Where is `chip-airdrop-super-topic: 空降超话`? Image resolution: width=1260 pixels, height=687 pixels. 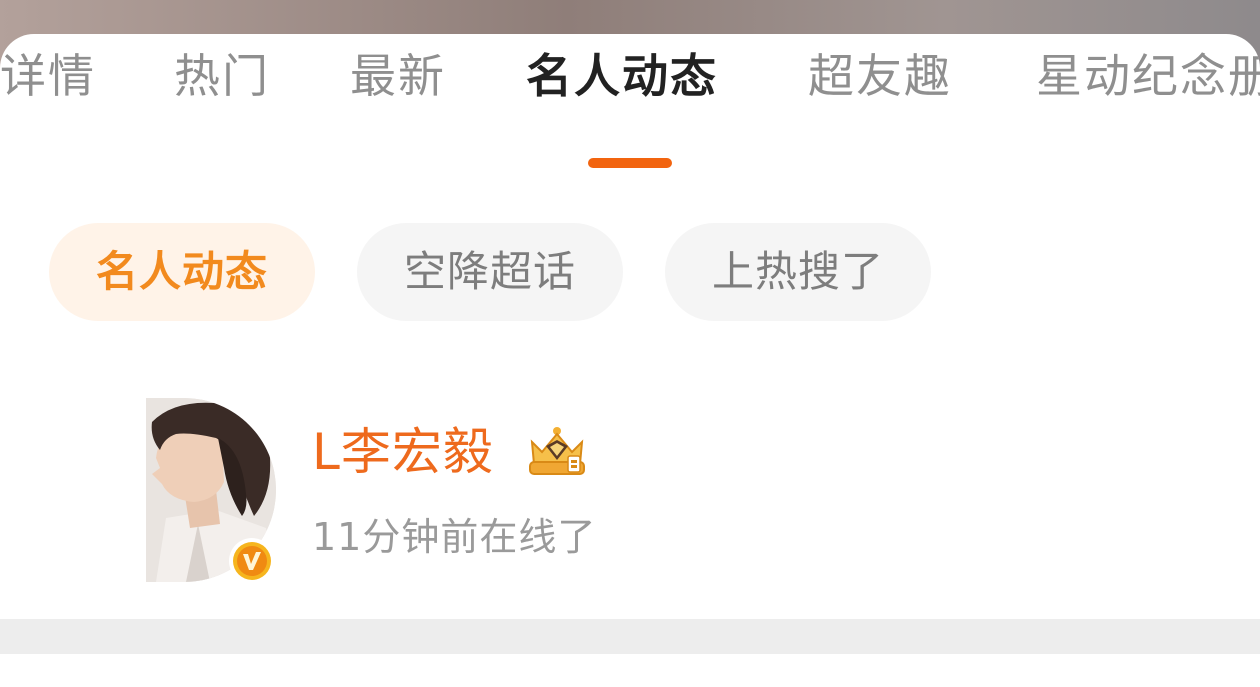
chip-airdrop-super-topic: 空降超话 is located at coordinates (490, 272).